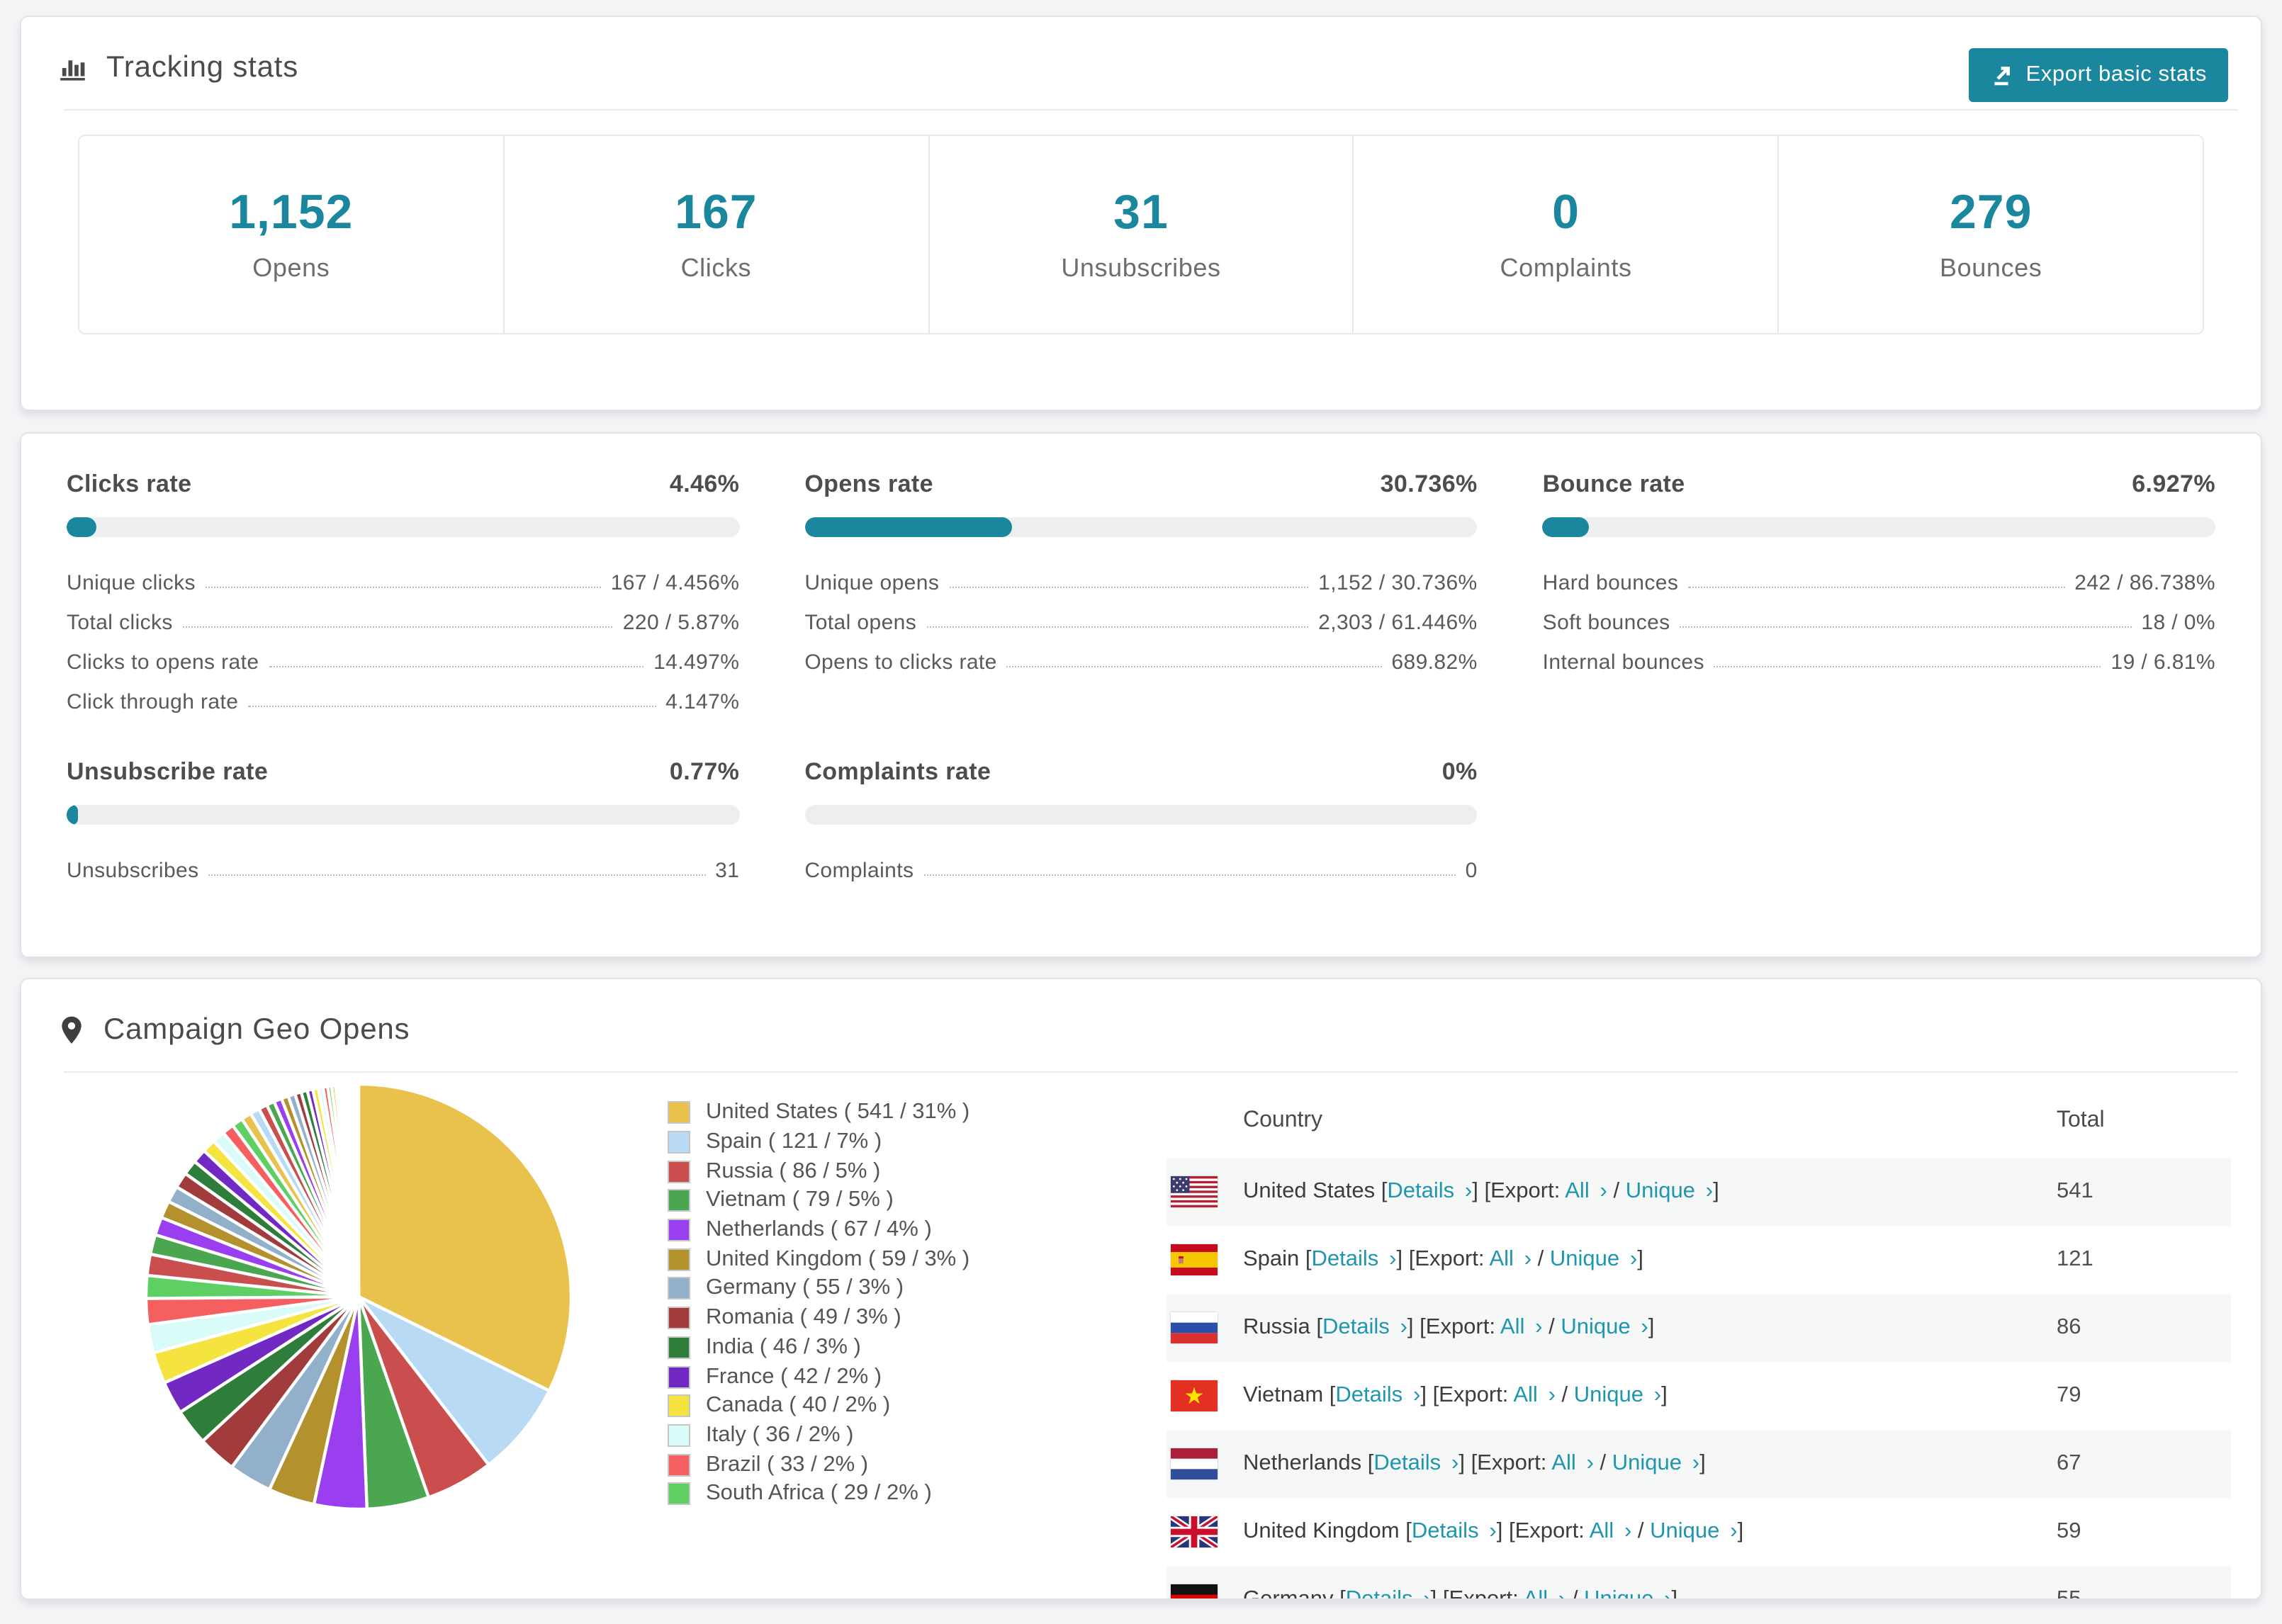  What do you see at coordinates (2099, 75) in the screenshot?
I see `export-basic-stats-button: Export basic stats` at bounding box center [2099, 75].